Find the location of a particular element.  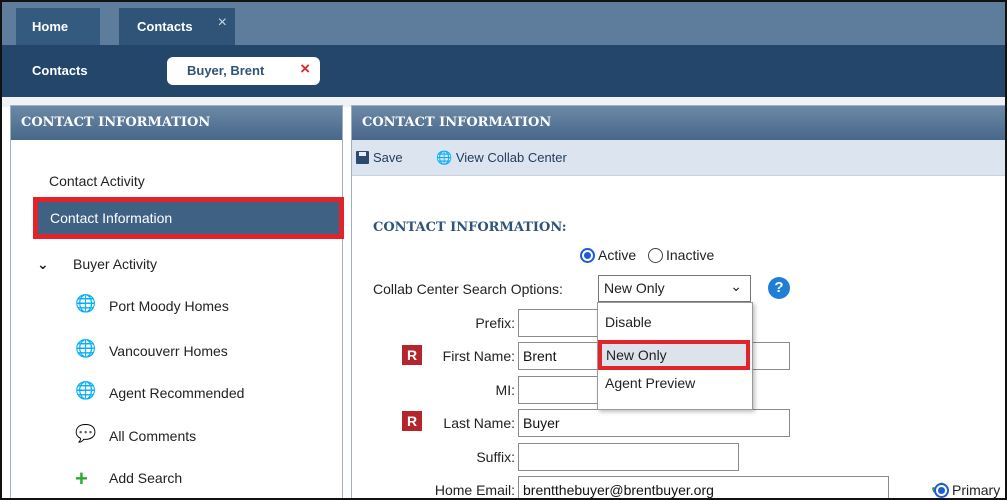

nav-subitem-all-comments: All Comments is located at coordinates (152, 436).